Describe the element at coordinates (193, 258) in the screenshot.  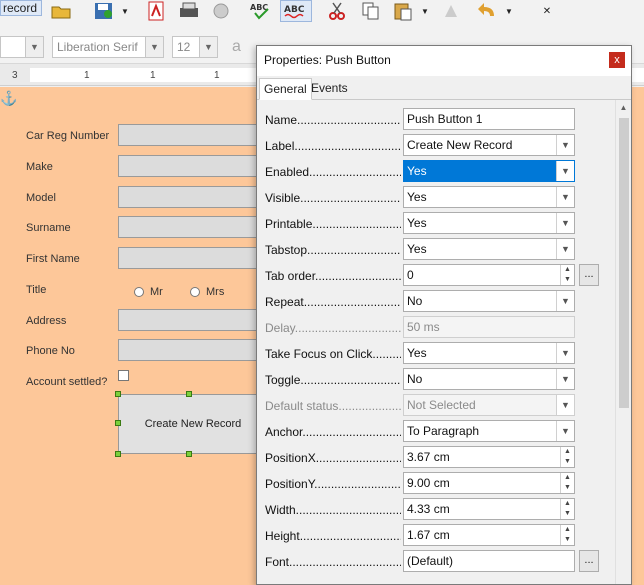
I see `first-name-field` at that location.